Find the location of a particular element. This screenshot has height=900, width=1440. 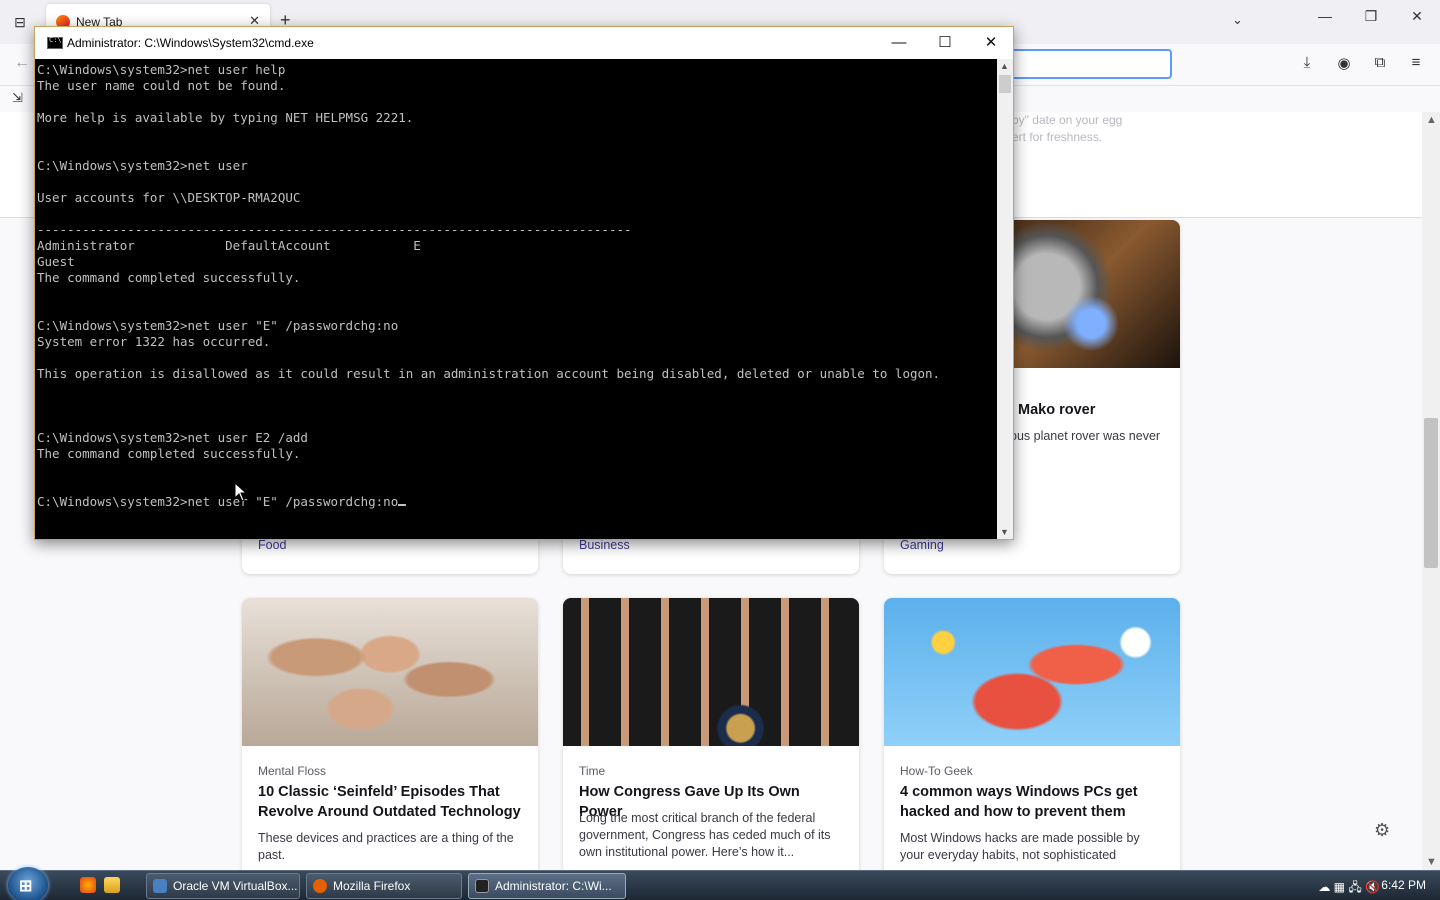

faded-story-text: by" date on your egg ert for freshness. is located at coordinates (1067, 129).